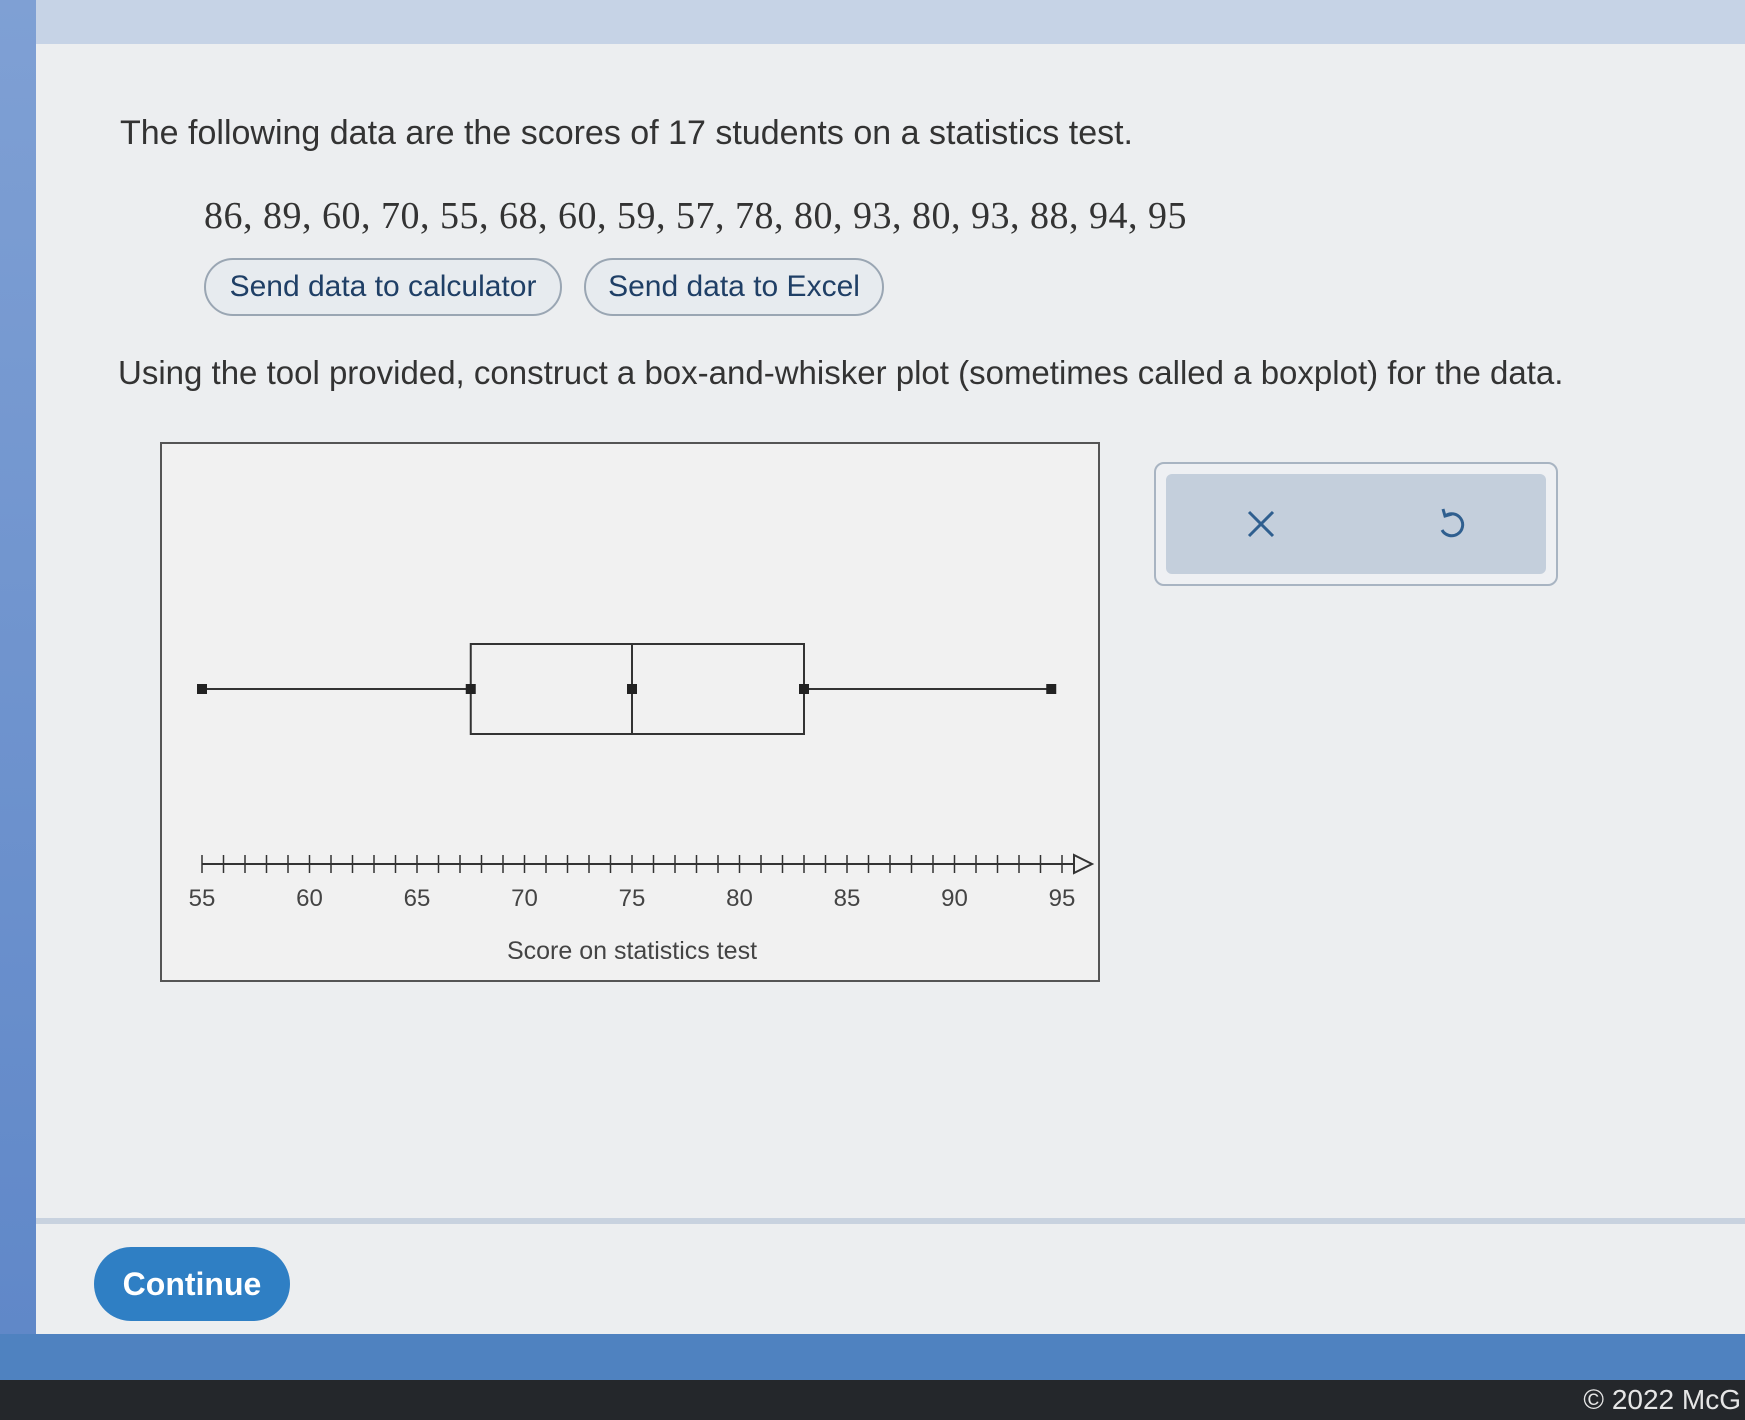 The width and height of the screenshot is (1745, 1420). Describe the element at coordinates (1084, 864) in the screenshot. I see `x-axis-arrow` at that location.